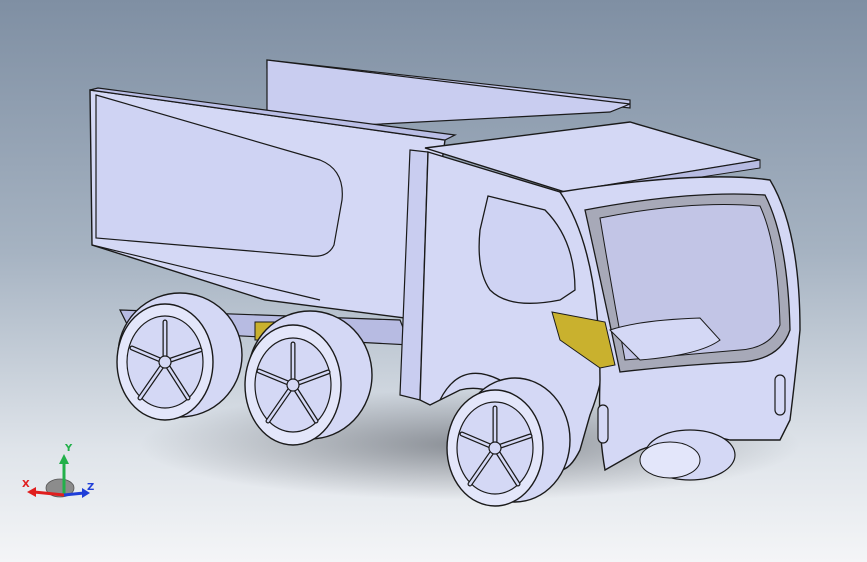  What do you see at coordinates (603, 424) in the screenshot?
I see `side-light-slot` at bounding box center [603, 424].